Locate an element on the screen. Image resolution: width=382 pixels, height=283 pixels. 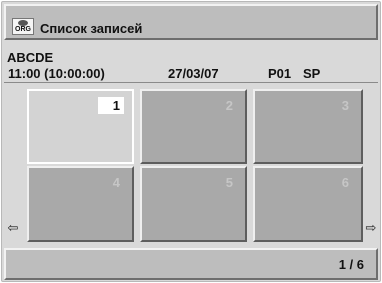
previous-page-arrow-icon: ⇦ is located at coordinates (13, 228).